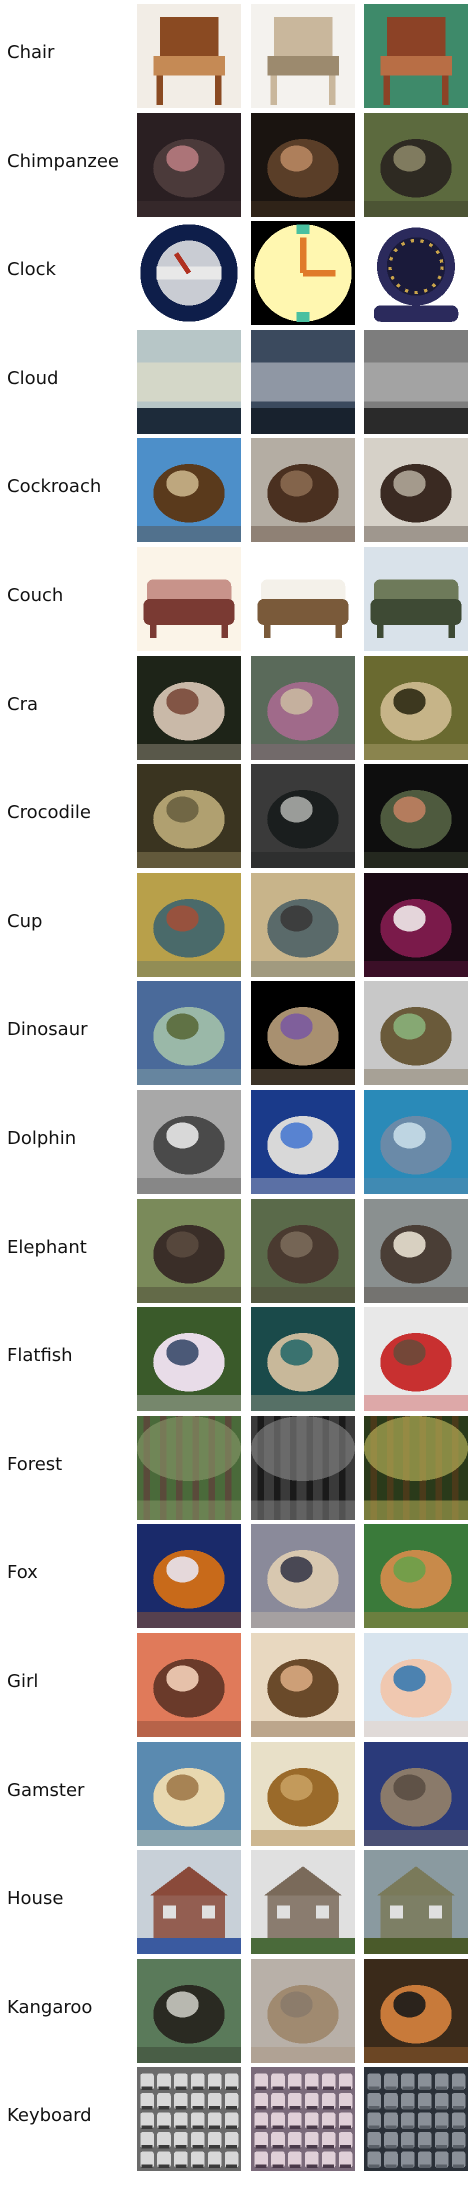 The height and width of the screenshot is (2188, 474). I want to click on category-row: House, so click(237, 1900).